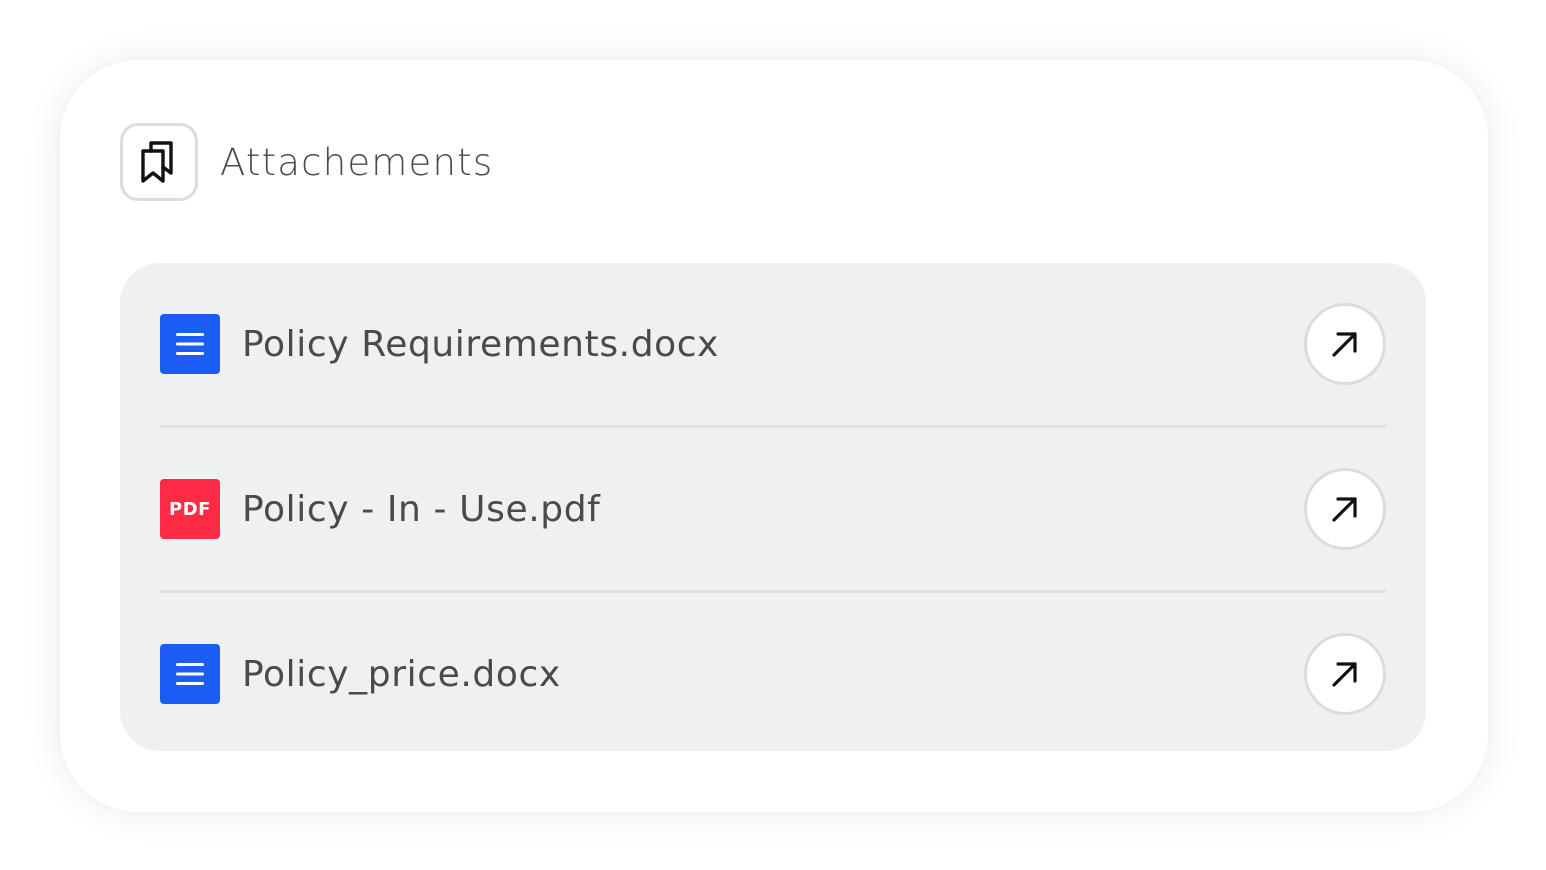 Image resolution: width=1546 pixels, height=870 pixels. Describe the element at coordinates (421, 509) in the screenshot. I see `attachment-name: Policy - In - Use.pdf` at that location.